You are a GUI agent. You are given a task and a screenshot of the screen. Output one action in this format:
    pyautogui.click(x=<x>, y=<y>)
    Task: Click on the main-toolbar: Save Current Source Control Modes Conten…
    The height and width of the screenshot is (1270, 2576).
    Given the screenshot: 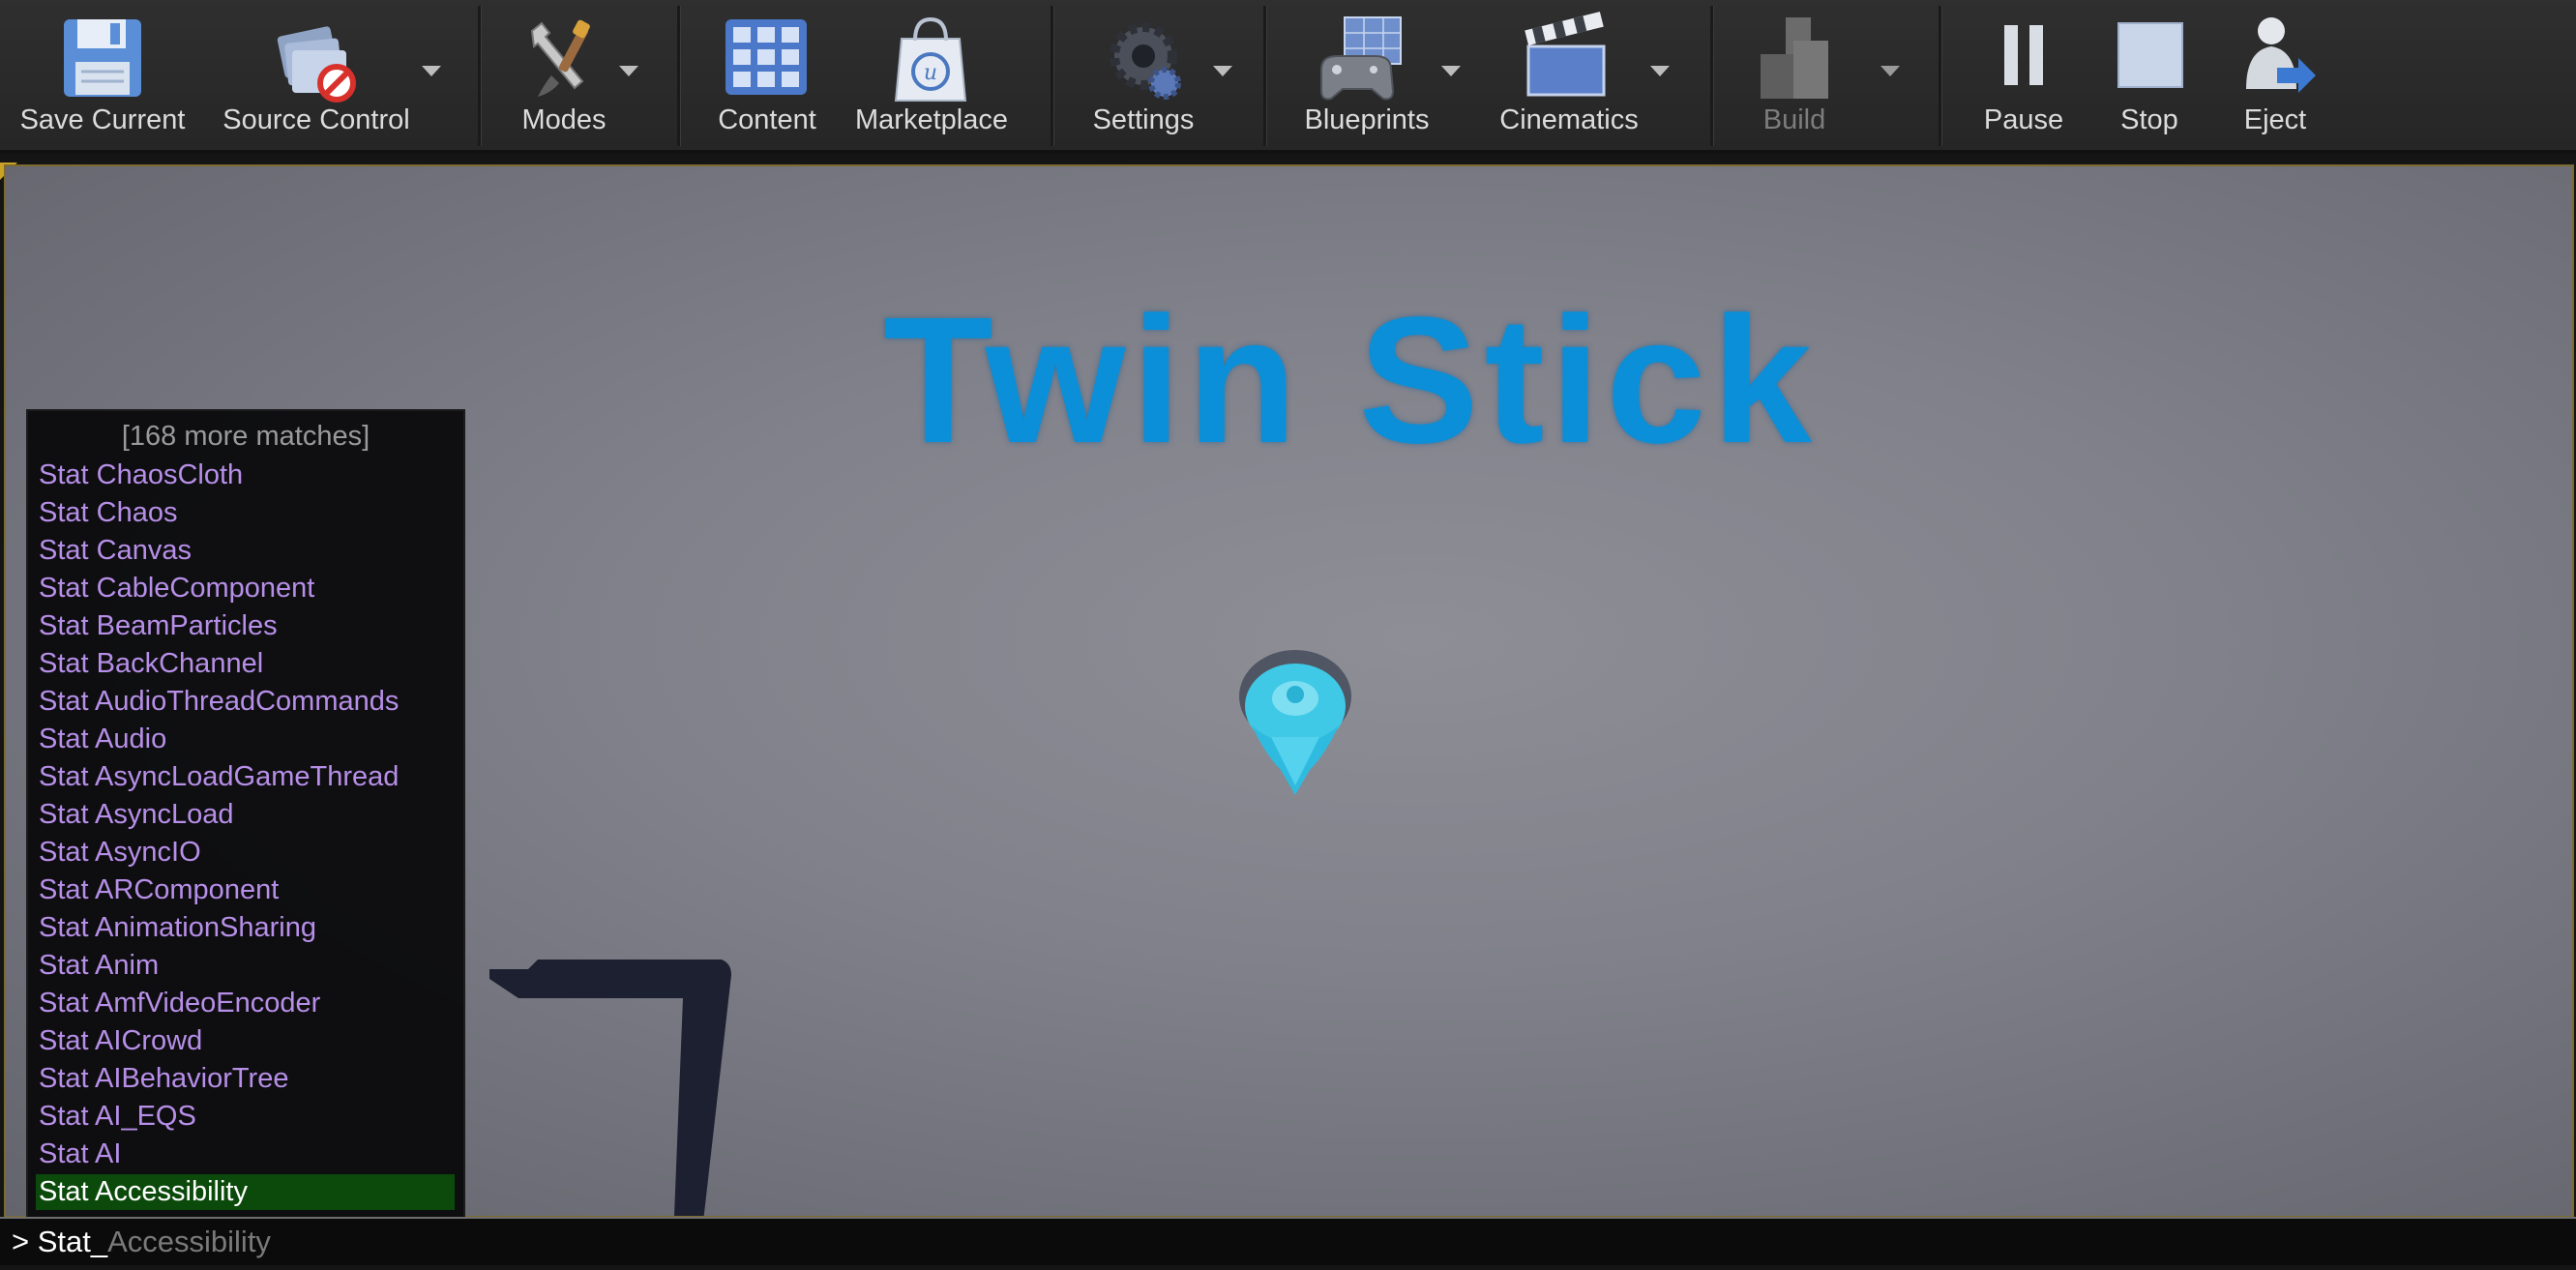 What is the action you would take?
    pyautogui.click(x=1288, y=77)
    